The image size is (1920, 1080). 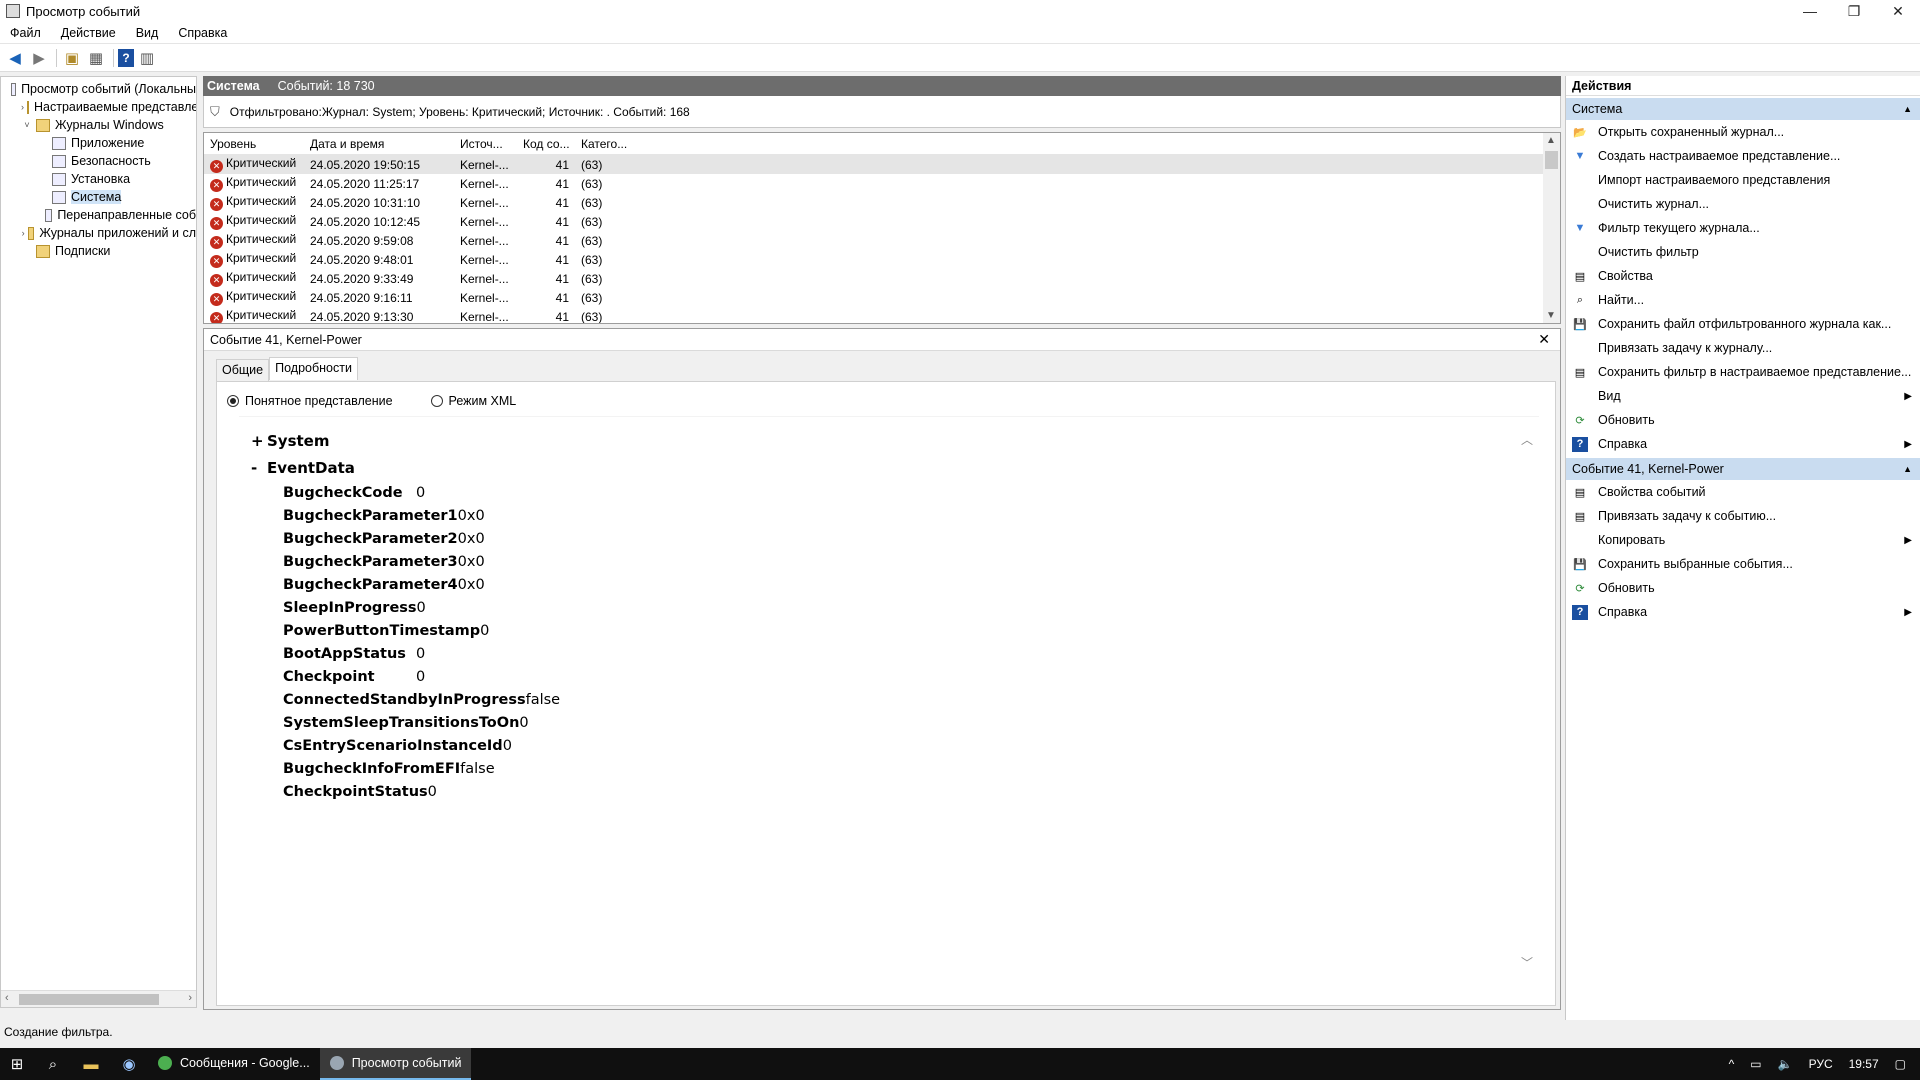 I want to click on language-indicator: РУС, so click(x=1821, y=1064).